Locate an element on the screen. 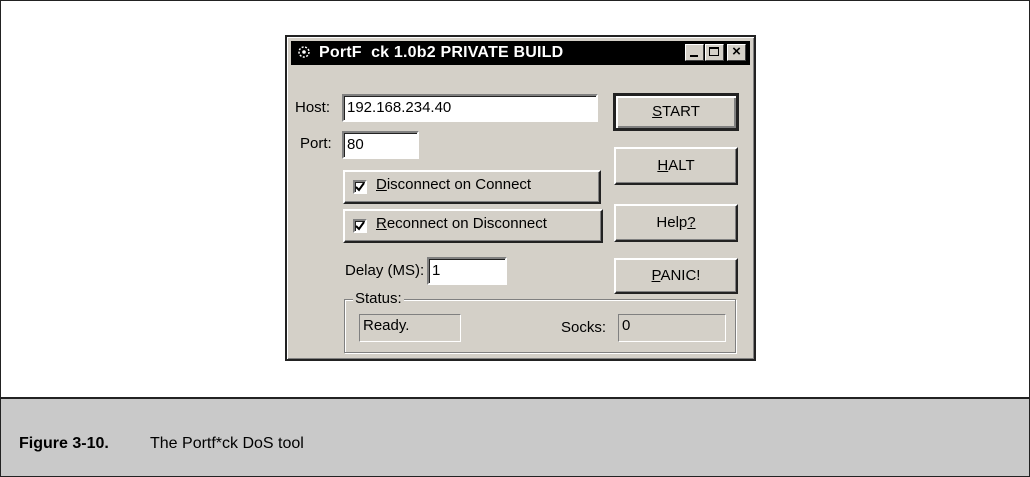  figure-number: Figure 3-10. is located at coordinates (64, 443).